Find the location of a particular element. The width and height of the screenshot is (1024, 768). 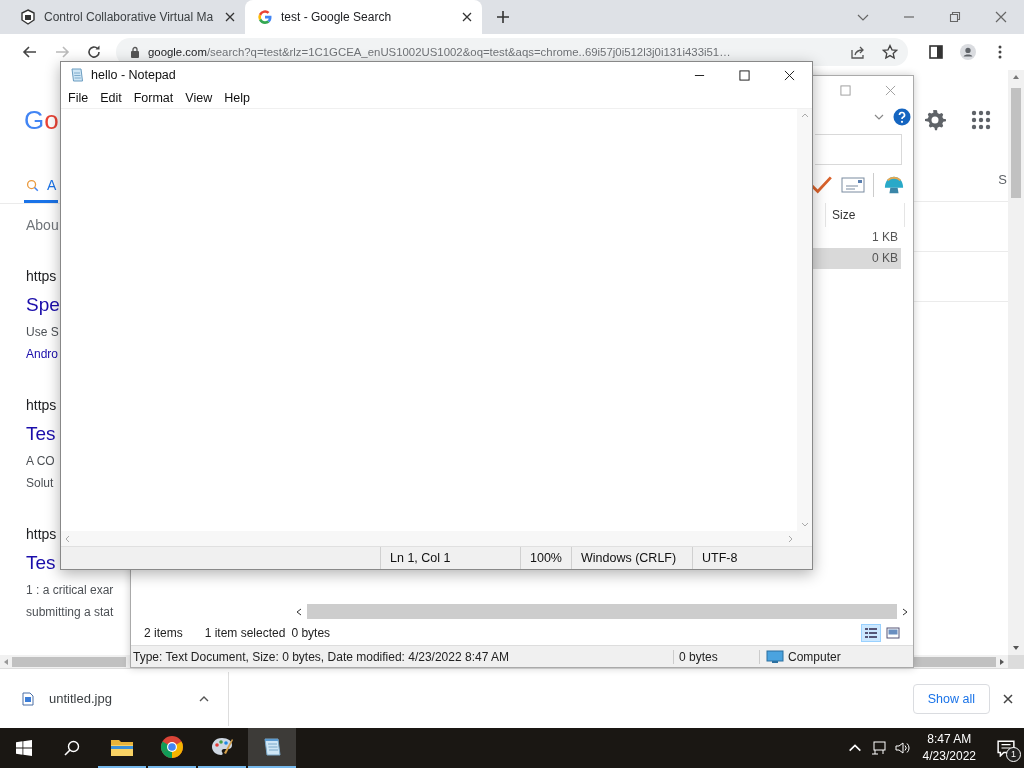

status-text: UTF-8 is located at coordinates (752, 558).